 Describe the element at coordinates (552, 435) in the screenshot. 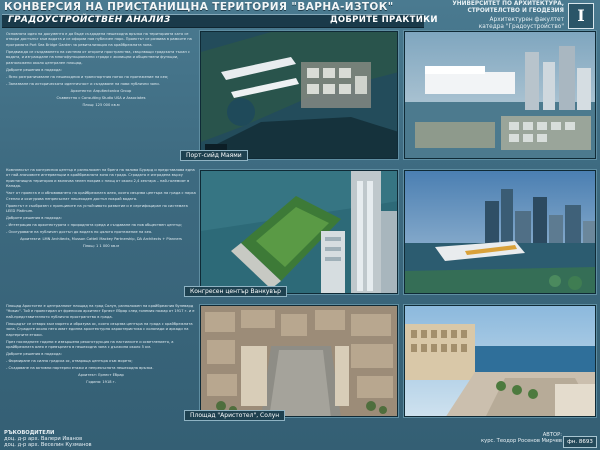

I see `author-label: АВТОР:` at that location.